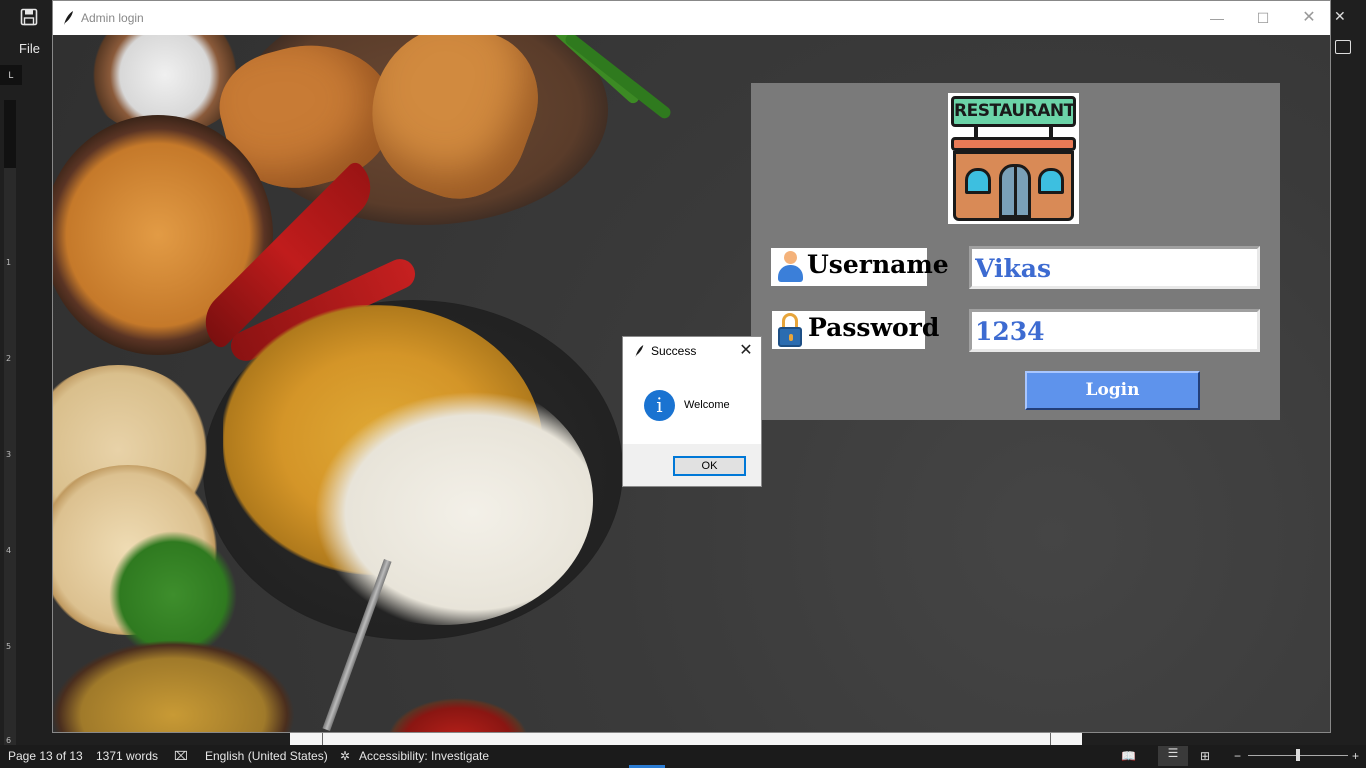 The width and height of the screenshot is (1366, 768). What do you see at coordinates (45, 756) in the screenshot?
I see `page-count: Page 13 of 13` at bounding box center [45, 756].